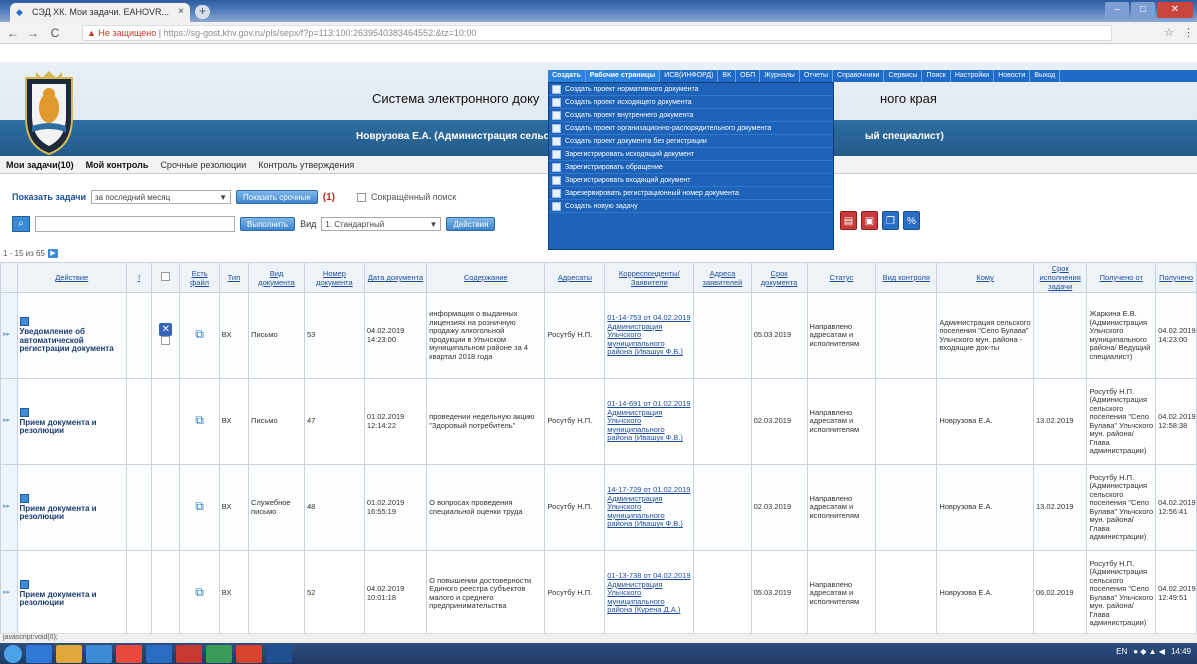  I want to click on col-type: Тип, so click(234, 277).